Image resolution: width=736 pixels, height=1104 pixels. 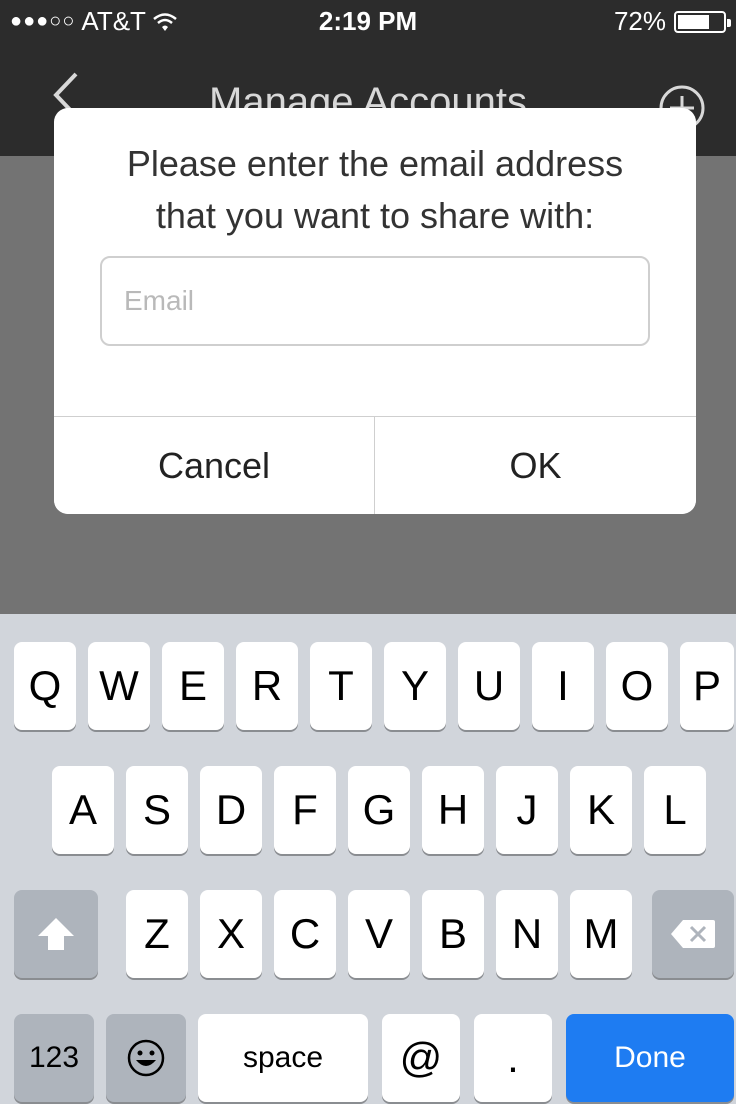 I want to click on ok-button: OK, so click(x=535, y=465).